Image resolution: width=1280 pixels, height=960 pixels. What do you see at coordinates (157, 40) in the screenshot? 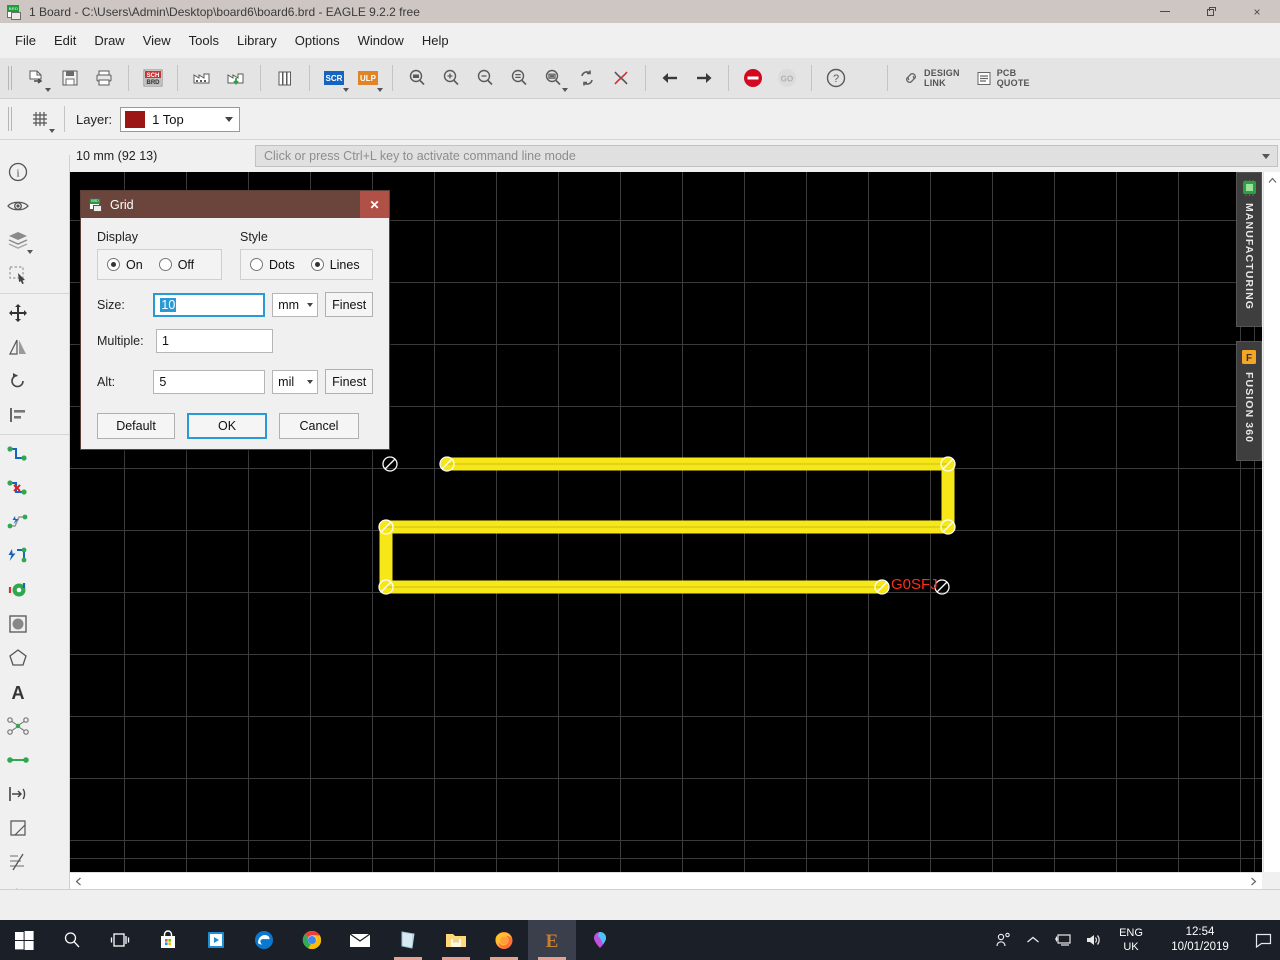
I see `menu-view: View` at bounding box center [157, 40].